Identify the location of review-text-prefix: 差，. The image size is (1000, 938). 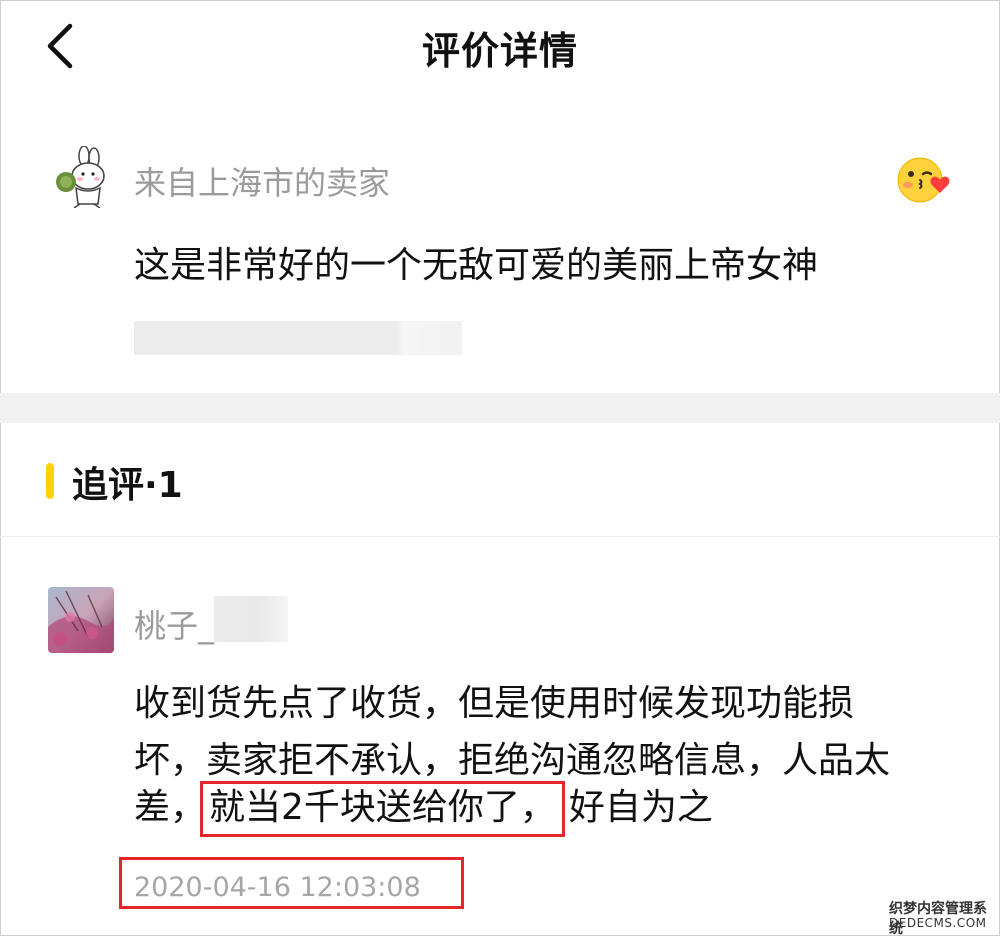
(170, 807).